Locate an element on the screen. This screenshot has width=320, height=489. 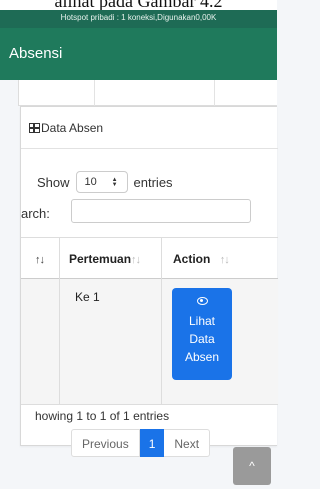
top-caption-text: alihat pada Gambar 4.2 is located at coordinates (138, 5).